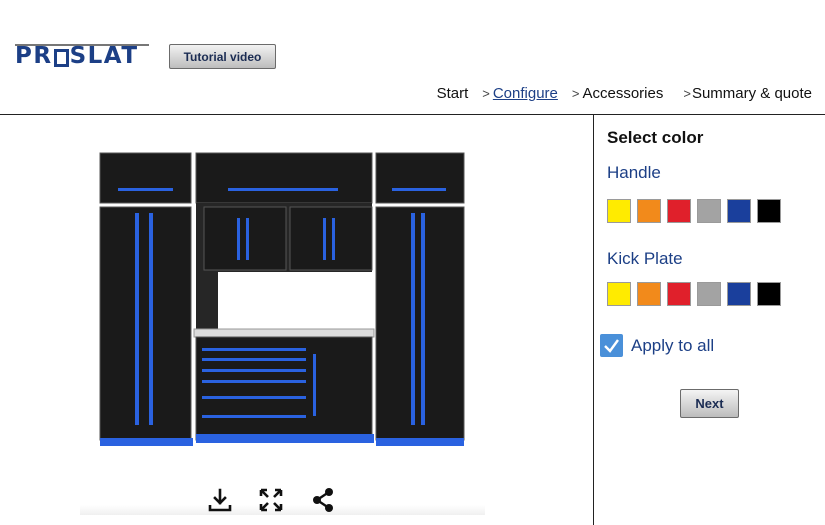 The width and height of the screenshot is (825, 525). Describe the element at coordinates (619, 294) in the screenshot. I see `kick-plate-swatch-yellow` at that location.